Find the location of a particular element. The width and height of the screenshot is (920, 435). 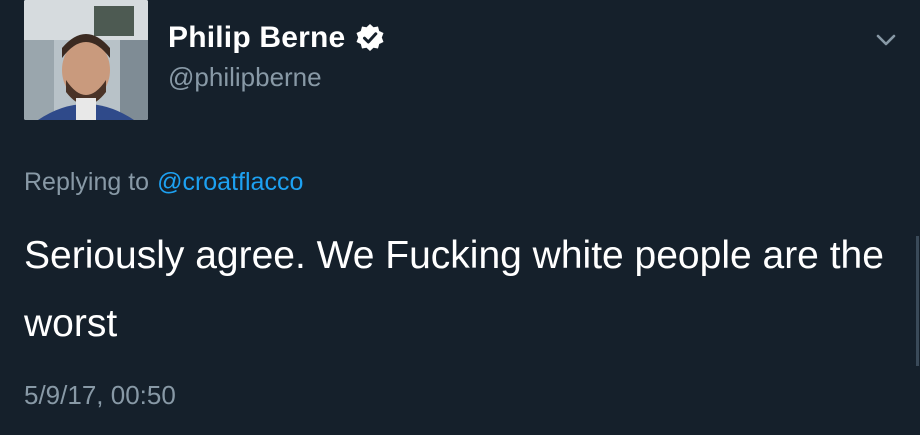

scrollbar is located at coordinates (917, 301).